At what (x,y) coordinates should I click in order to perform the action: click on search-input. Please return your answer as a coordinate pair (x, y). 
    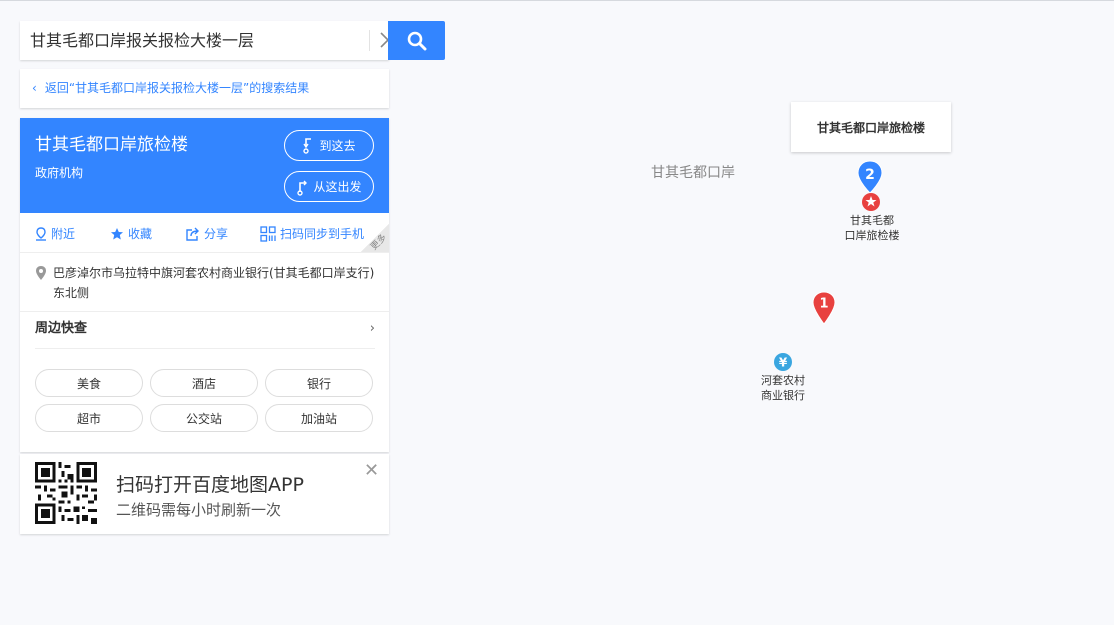
    Looking at the image, I should click on (185, 40).